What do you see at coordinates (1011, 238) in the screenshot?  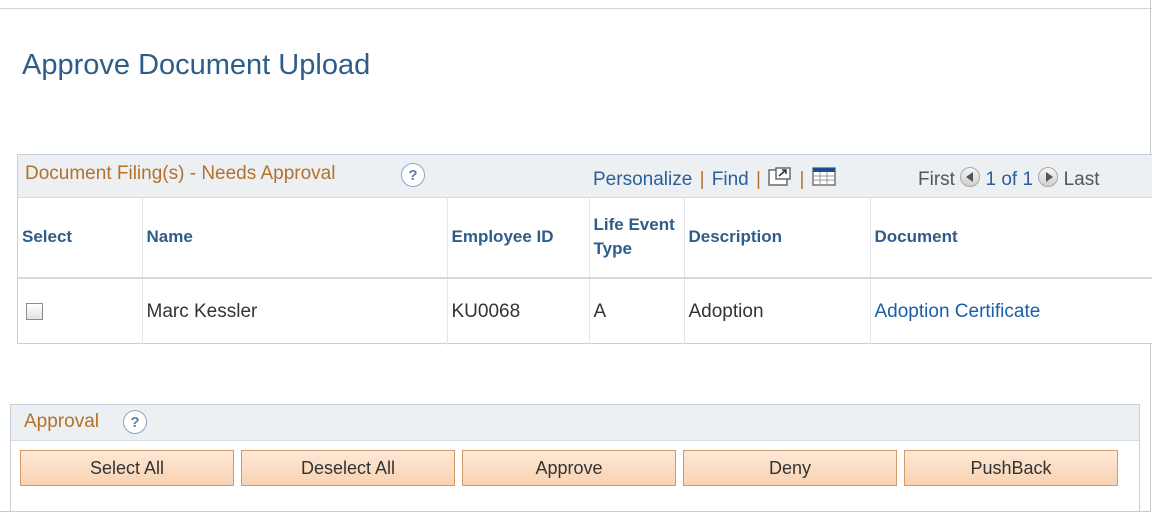 I see `column-header-document: Document` at bounding box center [1011, 238].